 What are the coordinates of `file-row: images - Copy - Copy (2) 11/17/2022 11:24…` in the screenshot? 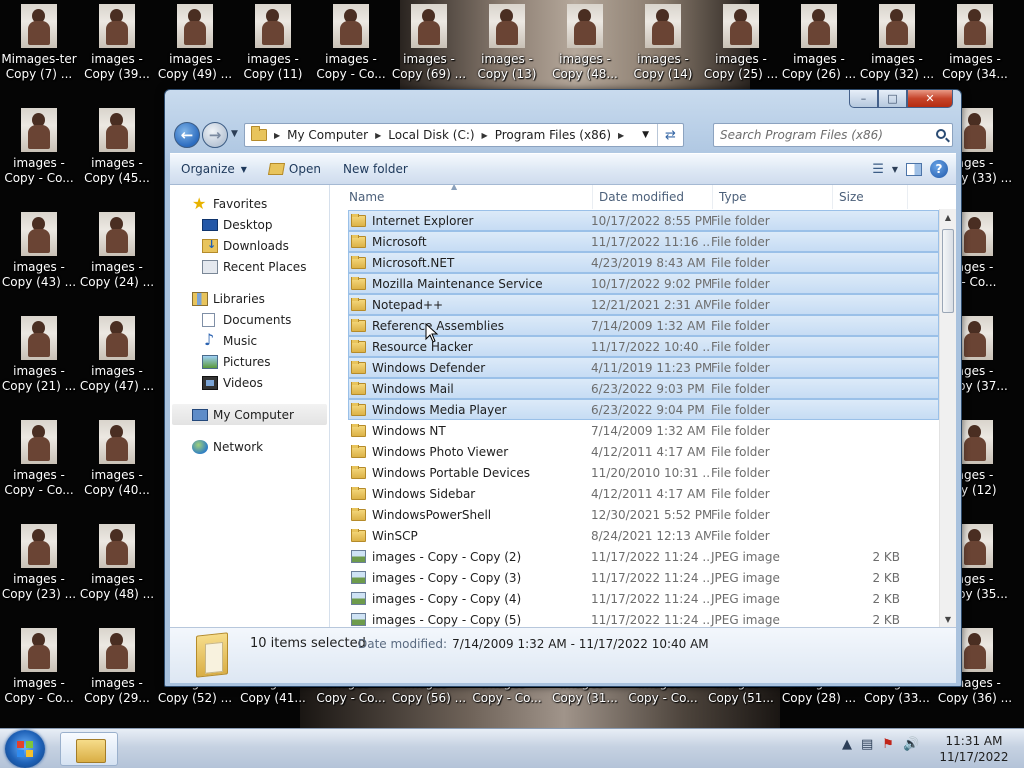 It's located at (643, 556).